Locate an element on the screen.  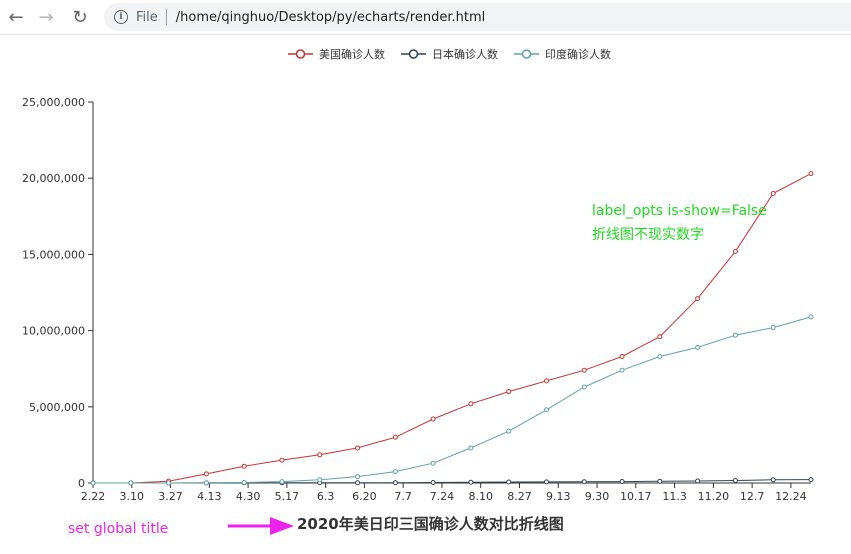
x-tick-label: 11.20 is located at coordinates (714, 496).